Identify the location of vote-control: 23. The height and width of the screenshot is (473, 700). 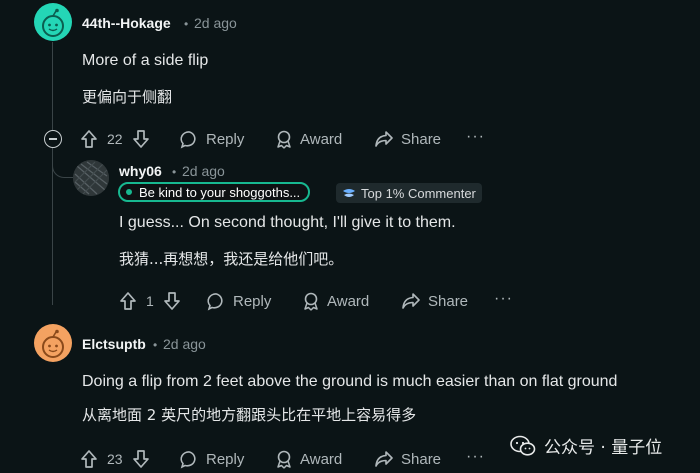
(115, 459).